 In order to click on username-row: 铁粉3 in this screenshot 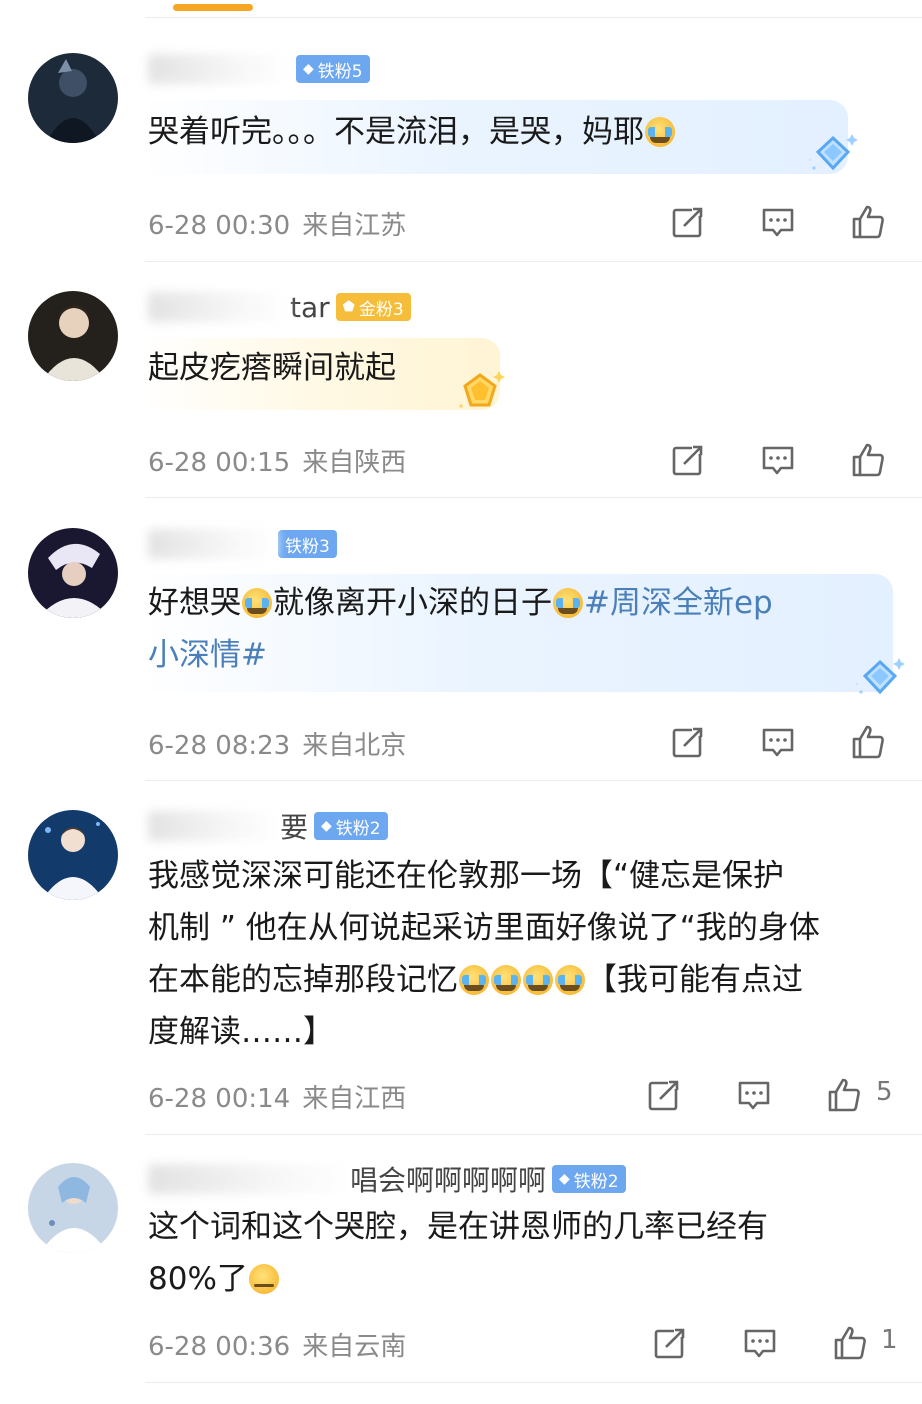, I will do `click(242, 544)`.